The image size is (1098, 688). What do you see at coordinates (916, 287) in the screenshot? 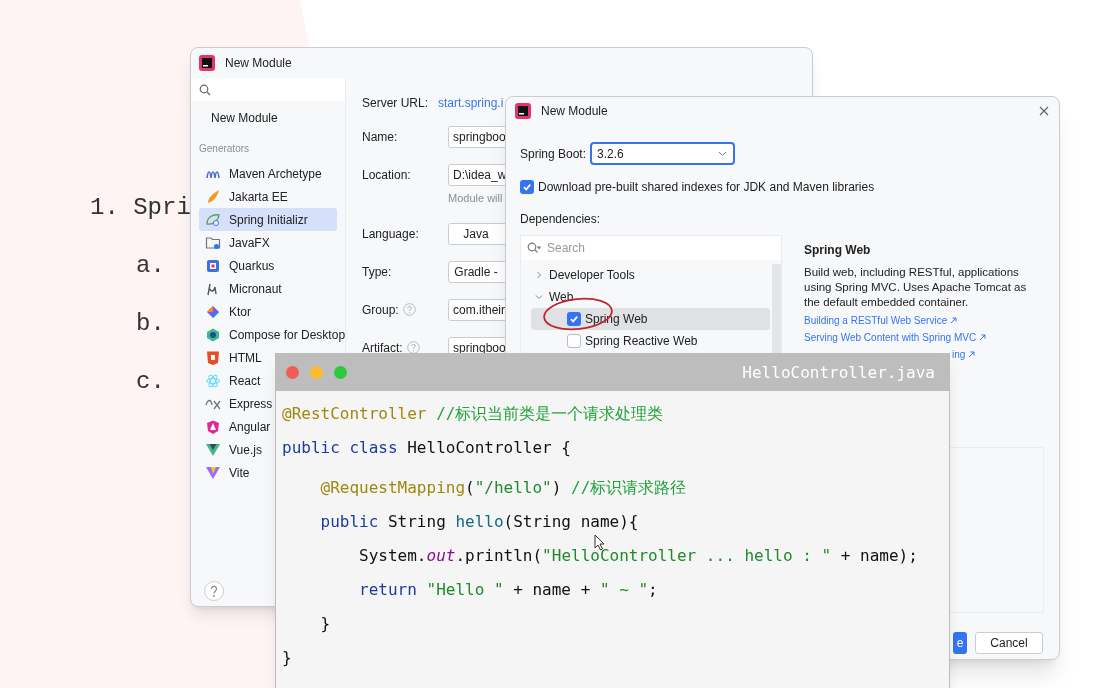
I see `detail-description: Build web, including RESTful, applications using Spring MVC. Uses Apache Tomcat as the default embedded container.` at bounding box center [916, 287].